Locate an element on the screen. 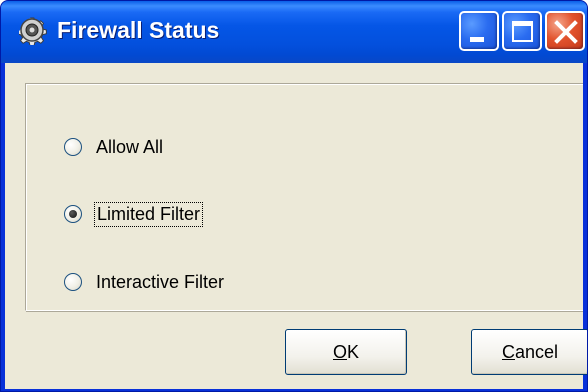  radio-label-limited-filter: Limited Filter is located at coordinates (148, 214).